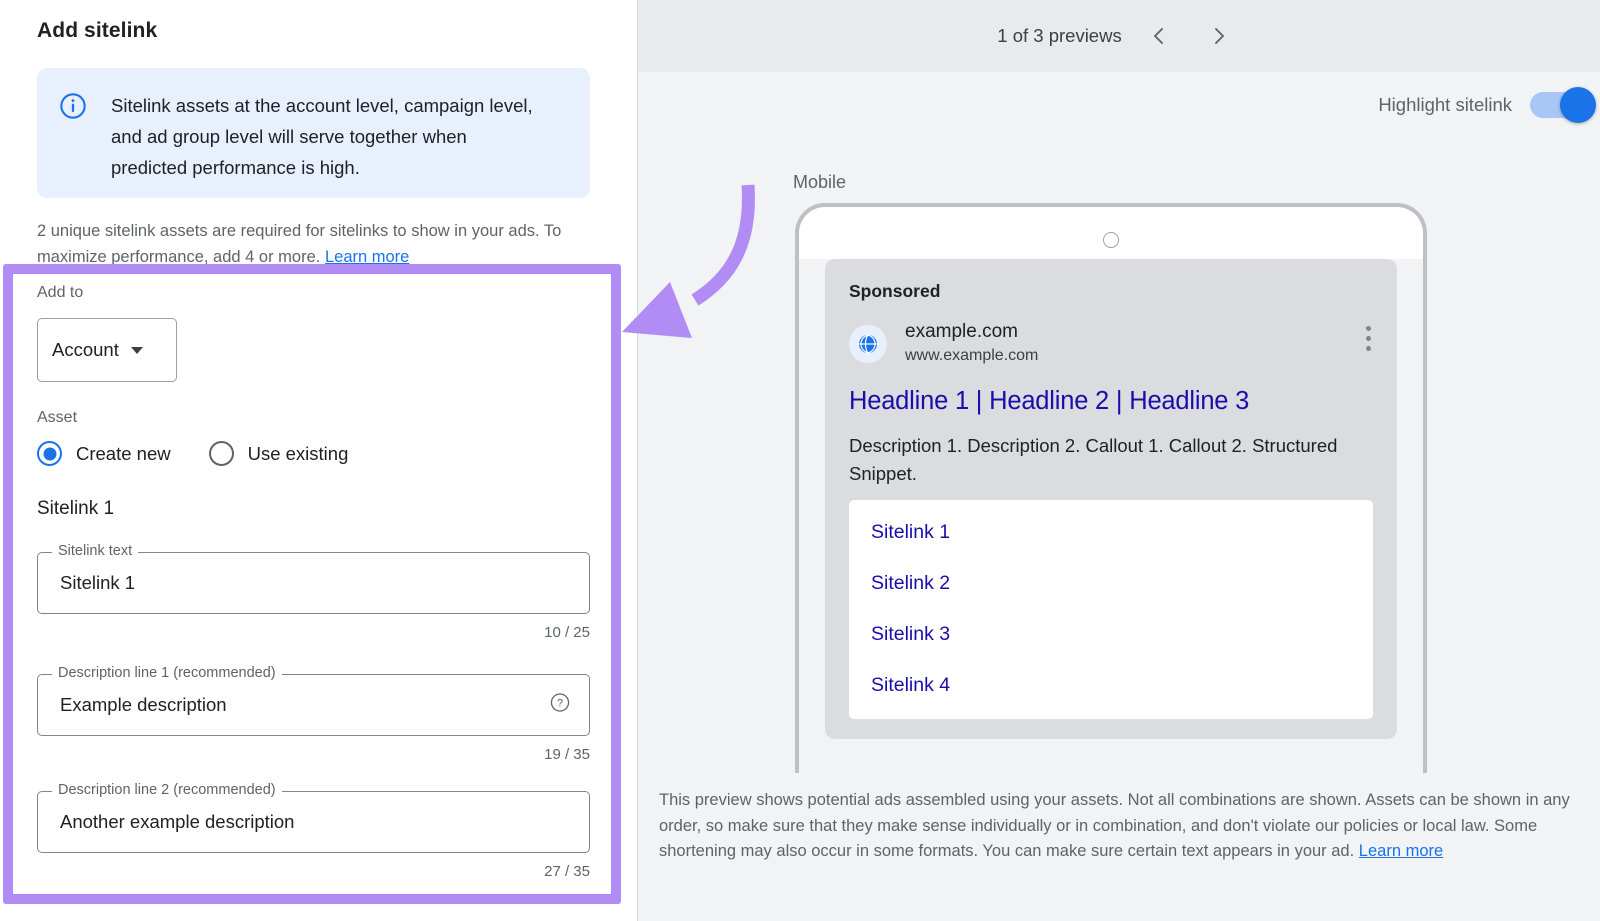 The width and height of the screenshot is (1600, 921). What do you see at coordinates (60, 292) in the screenshot?
I see `add-to-label: Add to` at bounding box center [60, 292].